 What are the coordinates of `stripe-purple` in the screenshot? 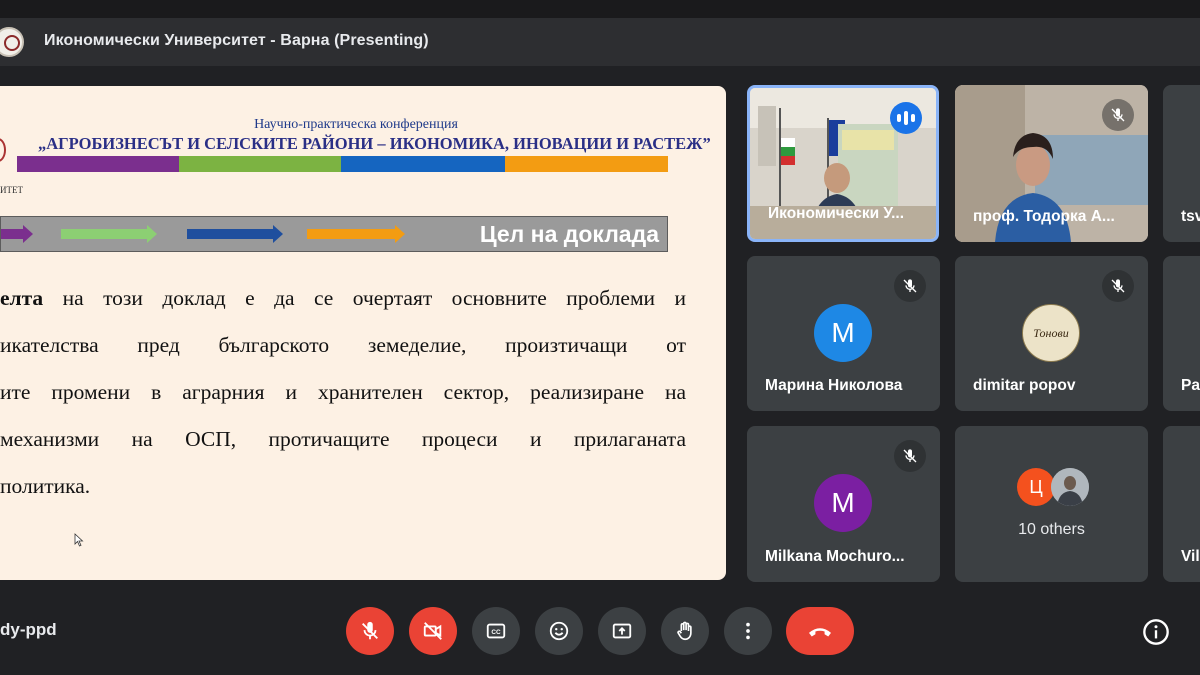 It's located at (98, 164).